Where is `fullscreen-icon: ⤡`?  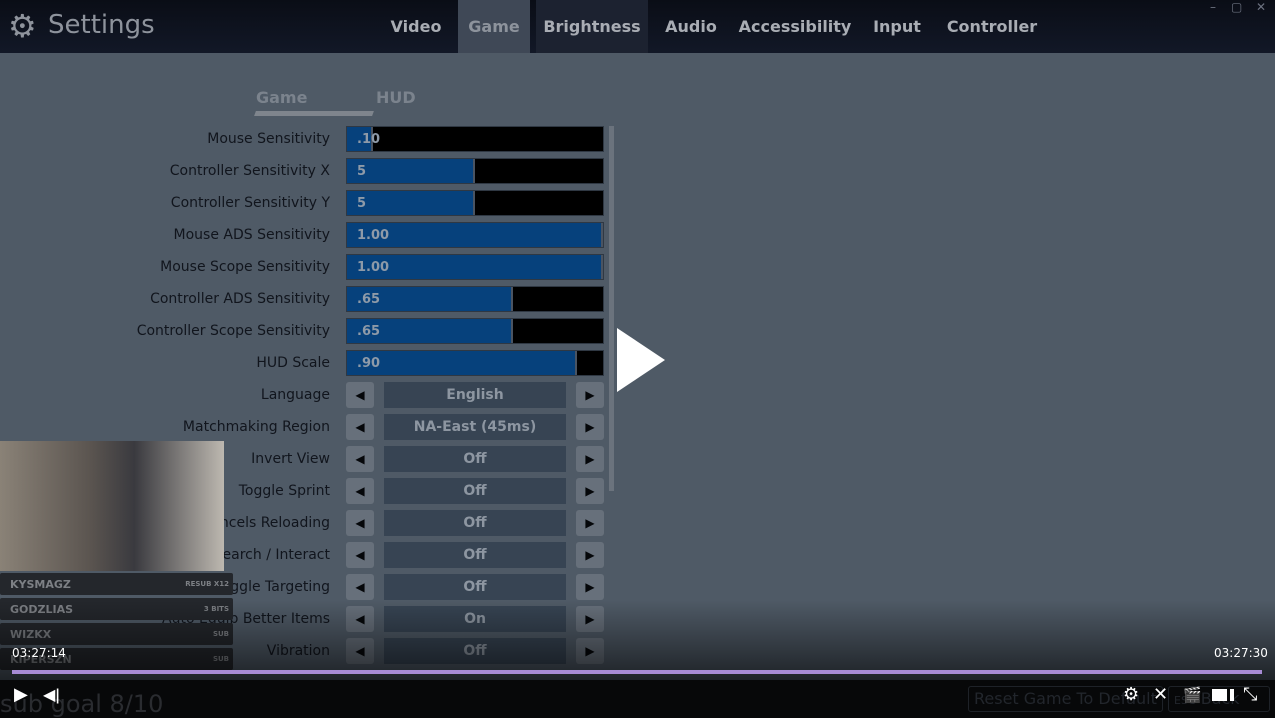 fullscreen-icon: ⤡ is located at coordinates (1250, 695).